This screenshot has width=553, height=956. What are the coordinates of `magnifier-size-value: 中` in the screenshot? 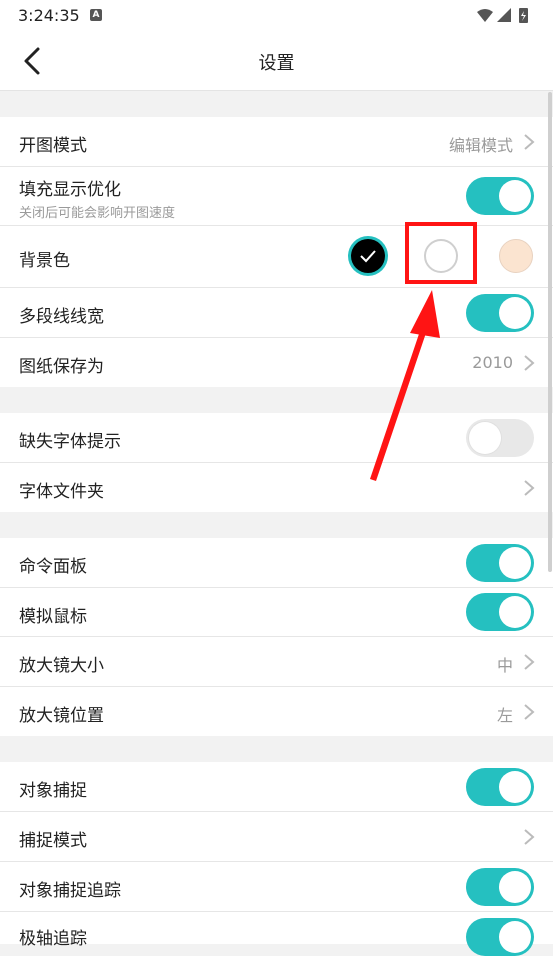 It's located at (504, 665).